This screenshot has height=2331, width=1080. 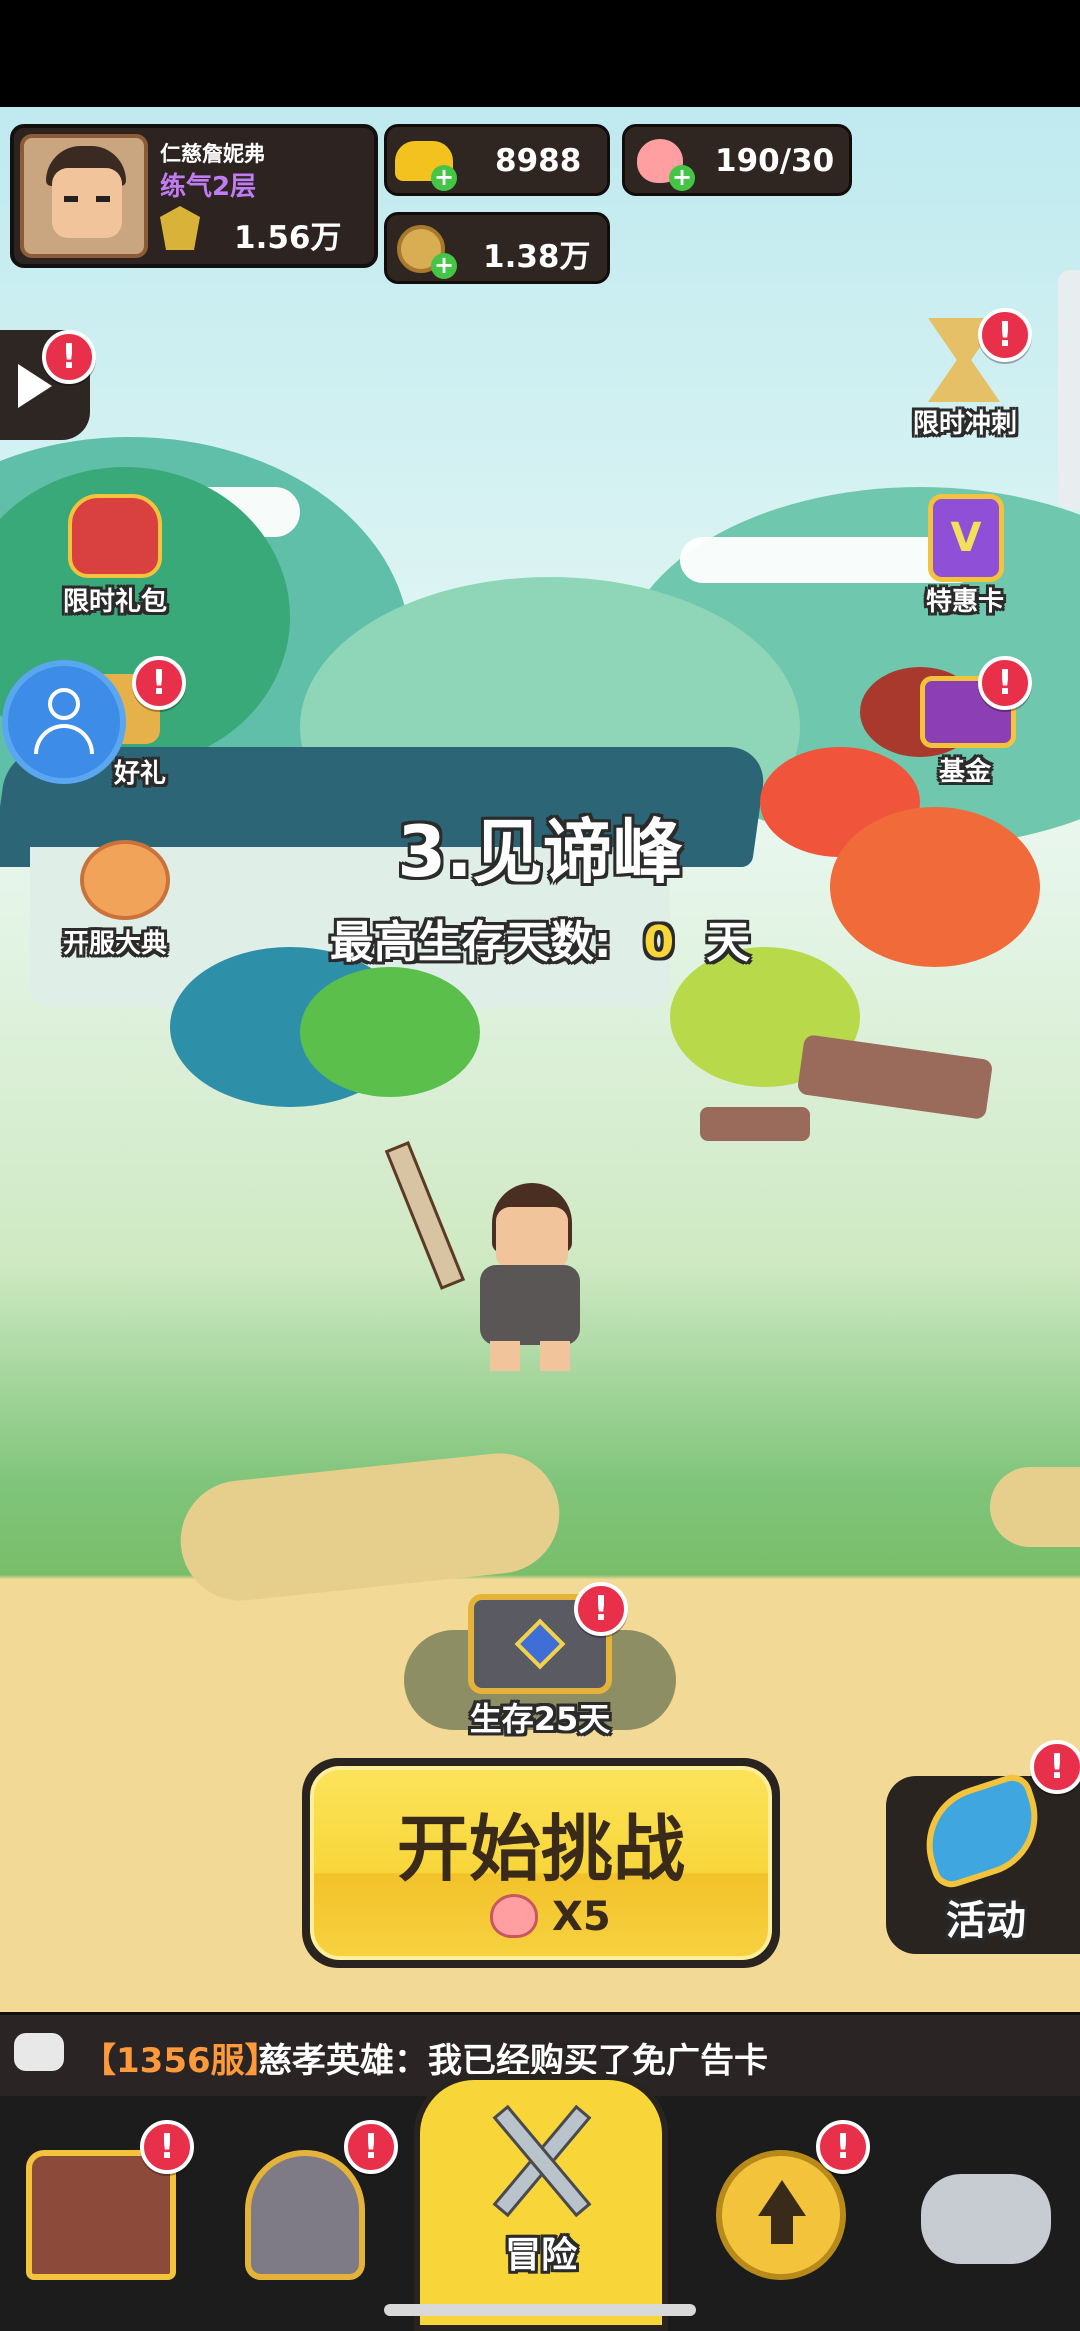 I want to click on player-rank: 练气2层, so click(x=208, y=187).